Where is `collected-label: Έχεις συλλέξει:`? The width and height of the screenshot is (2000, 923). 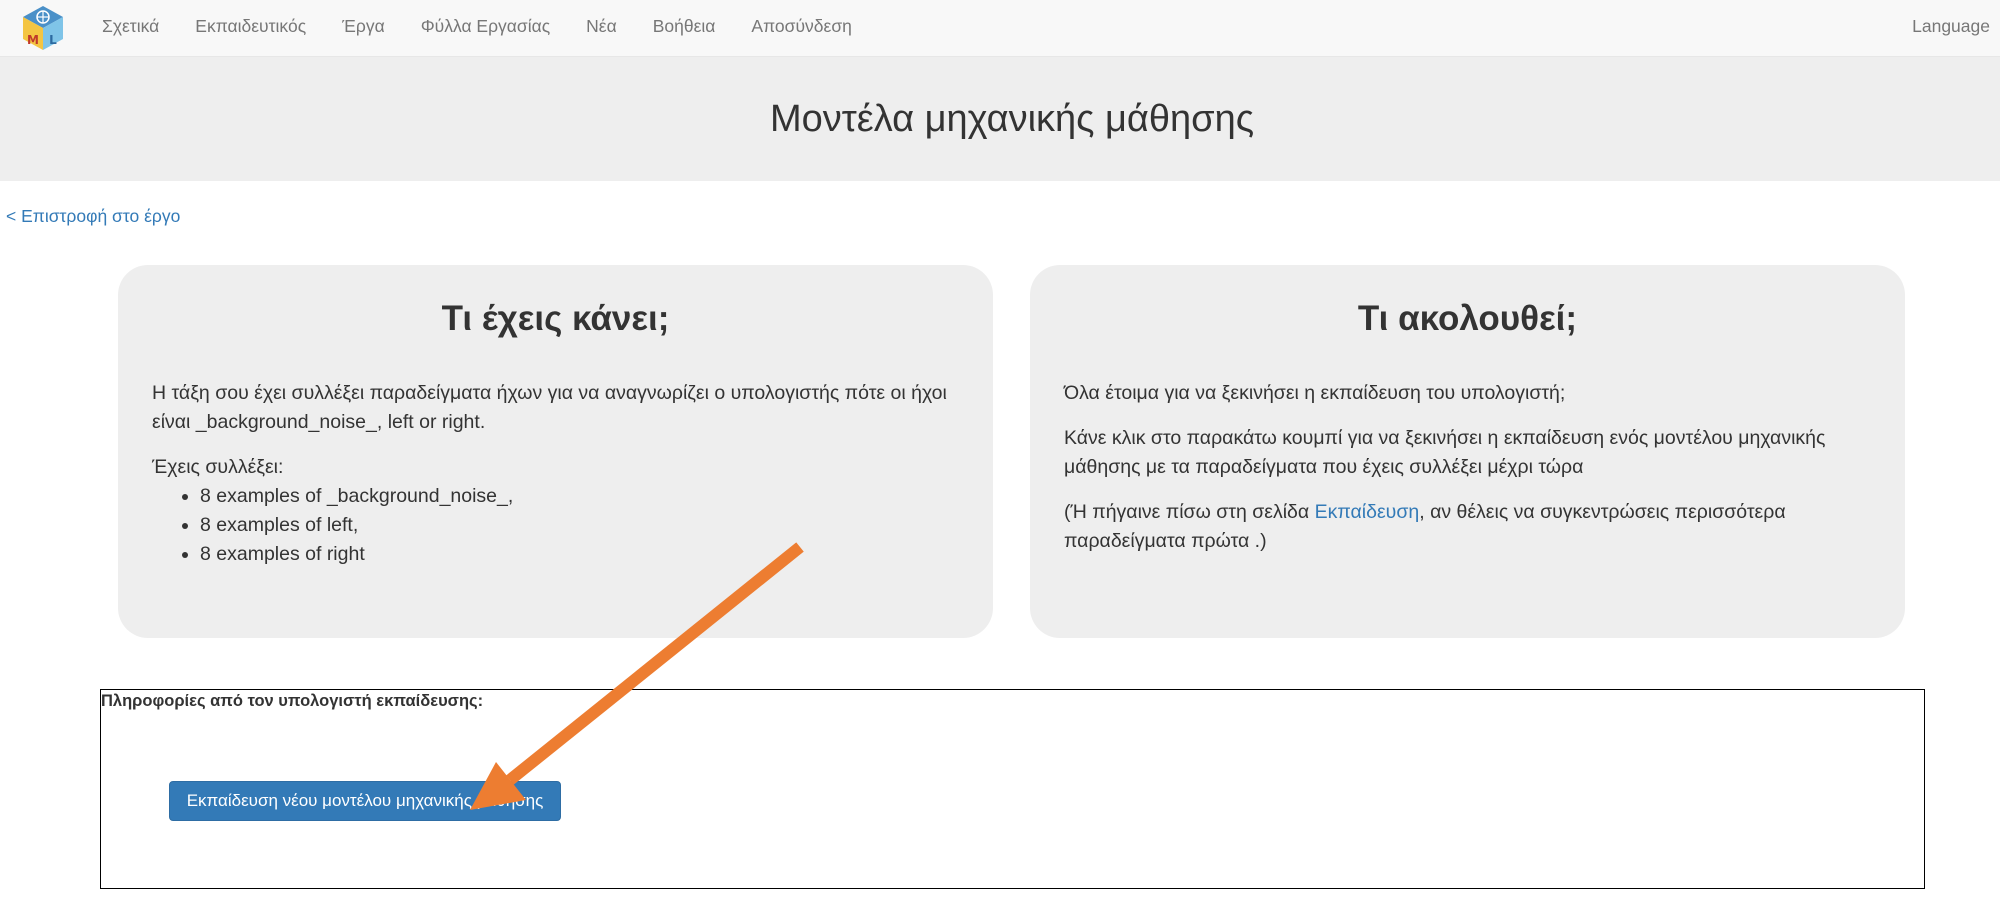
collected-label: Έχεις συλλέξει: is located at coordinates (218, 467).